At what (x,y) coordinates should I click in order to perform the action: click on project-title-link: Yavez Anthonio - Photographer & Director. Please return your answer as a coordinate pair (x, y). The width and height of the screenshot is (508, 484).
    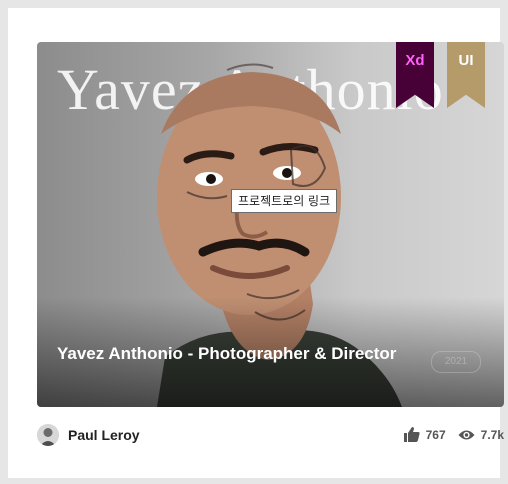
    Looking at the image, I should click on (232, 354).